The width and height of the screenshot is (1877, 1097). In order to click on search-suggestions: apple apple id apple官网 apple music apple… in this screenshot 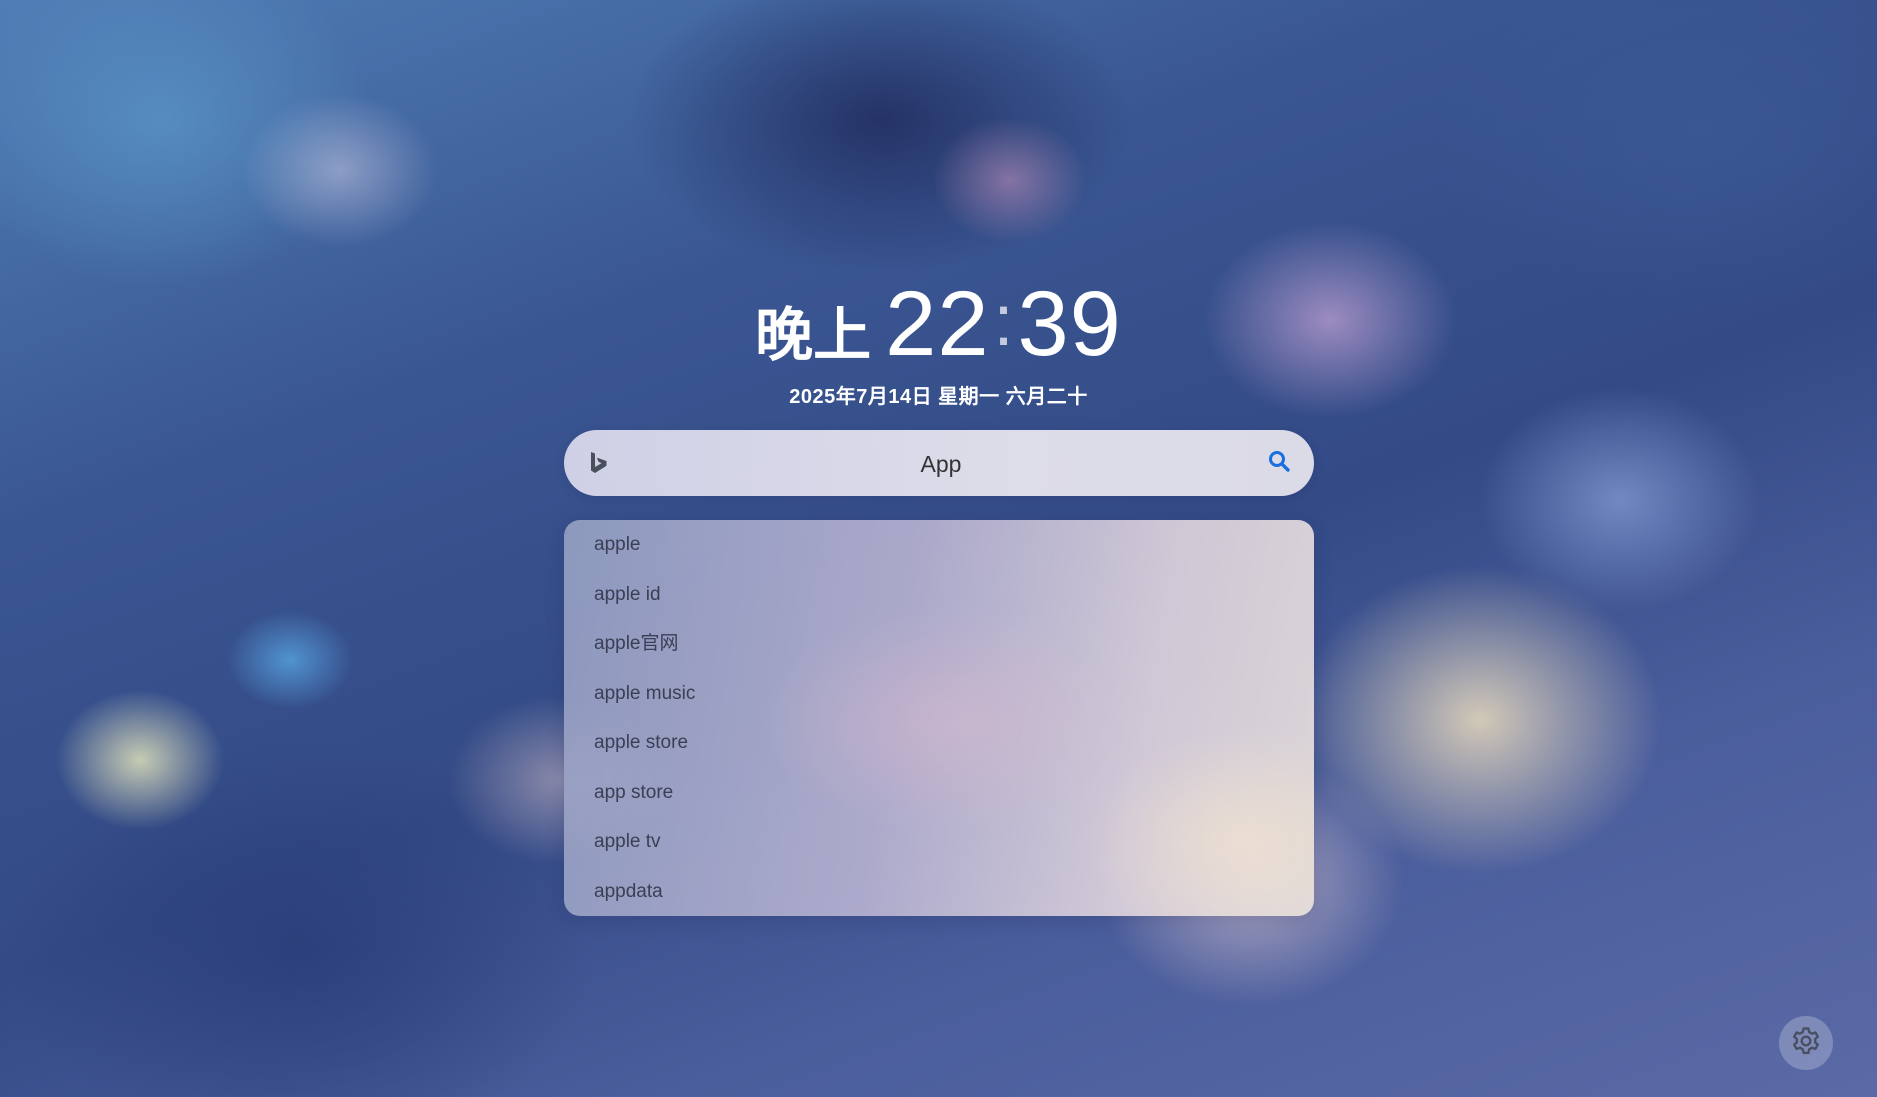, I will do `click(939, 718)`.